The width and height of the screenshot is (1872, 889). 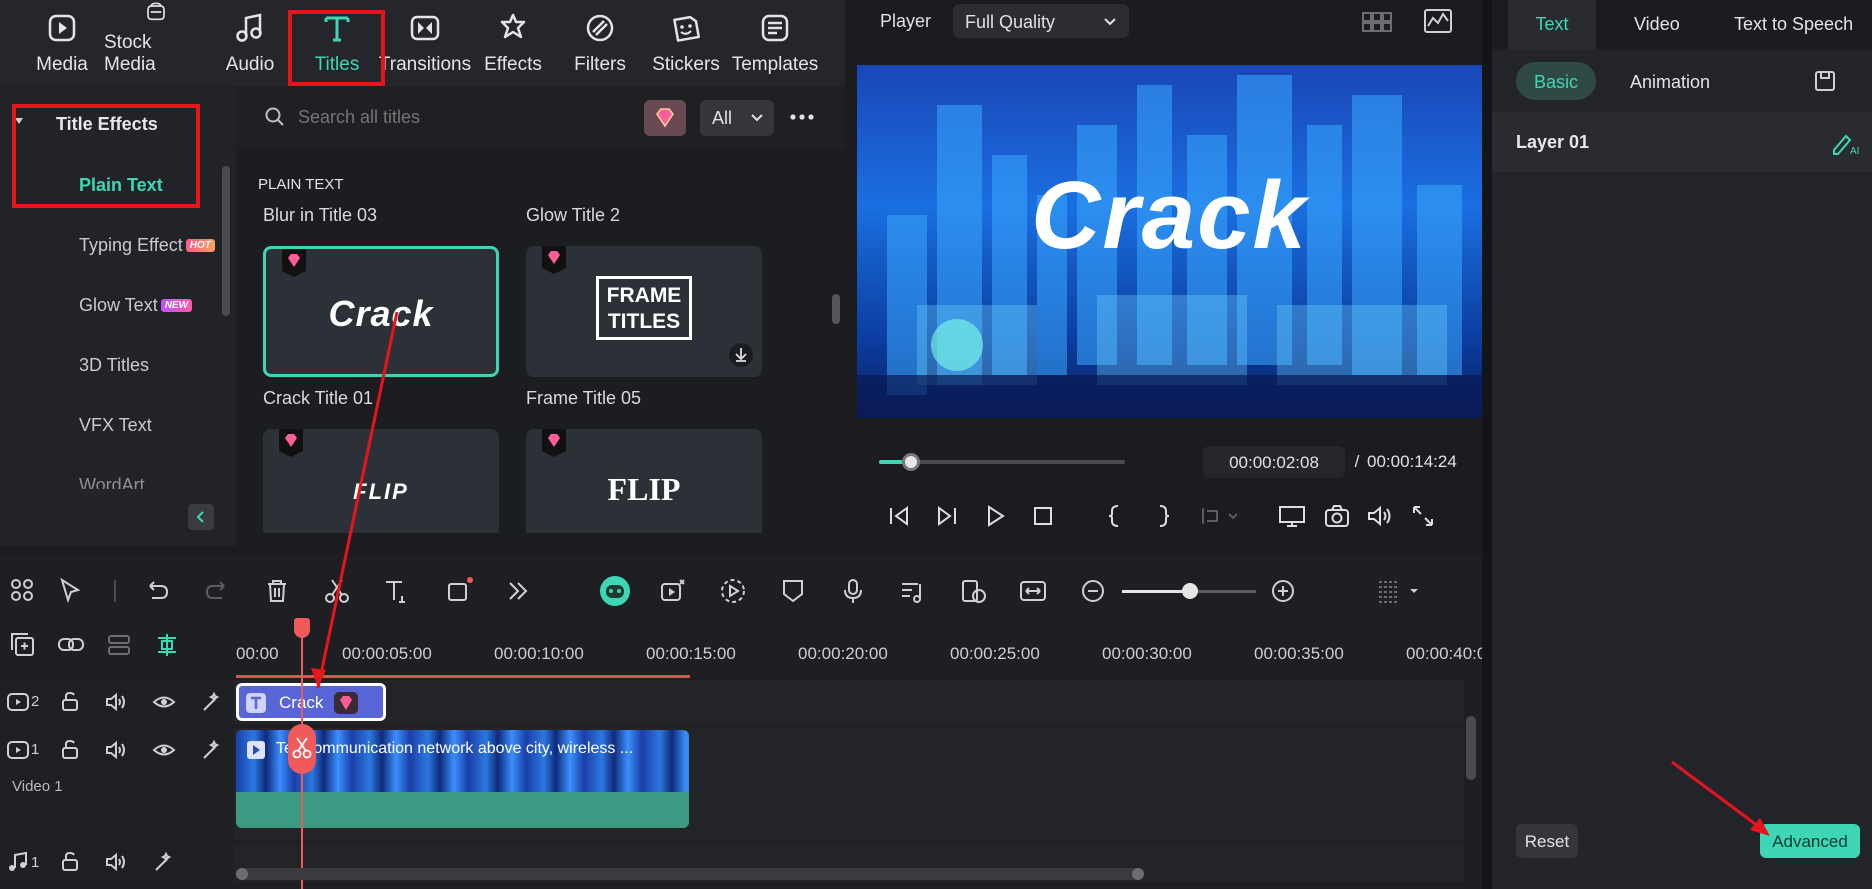 What do you see at coordinates (318, 678) in the screenshot?
I see `arrow-head-to-clip` at bounding box center [318, 678].